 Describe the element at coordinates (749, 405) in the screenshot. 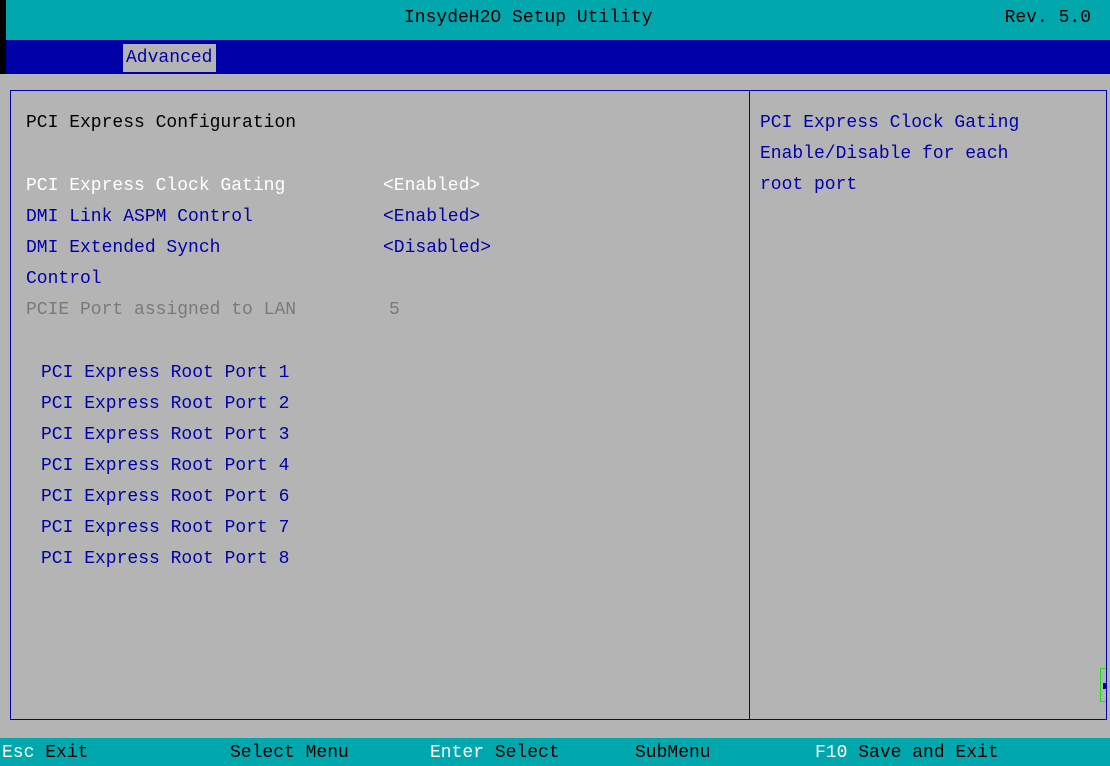

I see `panel-divider` at that location.